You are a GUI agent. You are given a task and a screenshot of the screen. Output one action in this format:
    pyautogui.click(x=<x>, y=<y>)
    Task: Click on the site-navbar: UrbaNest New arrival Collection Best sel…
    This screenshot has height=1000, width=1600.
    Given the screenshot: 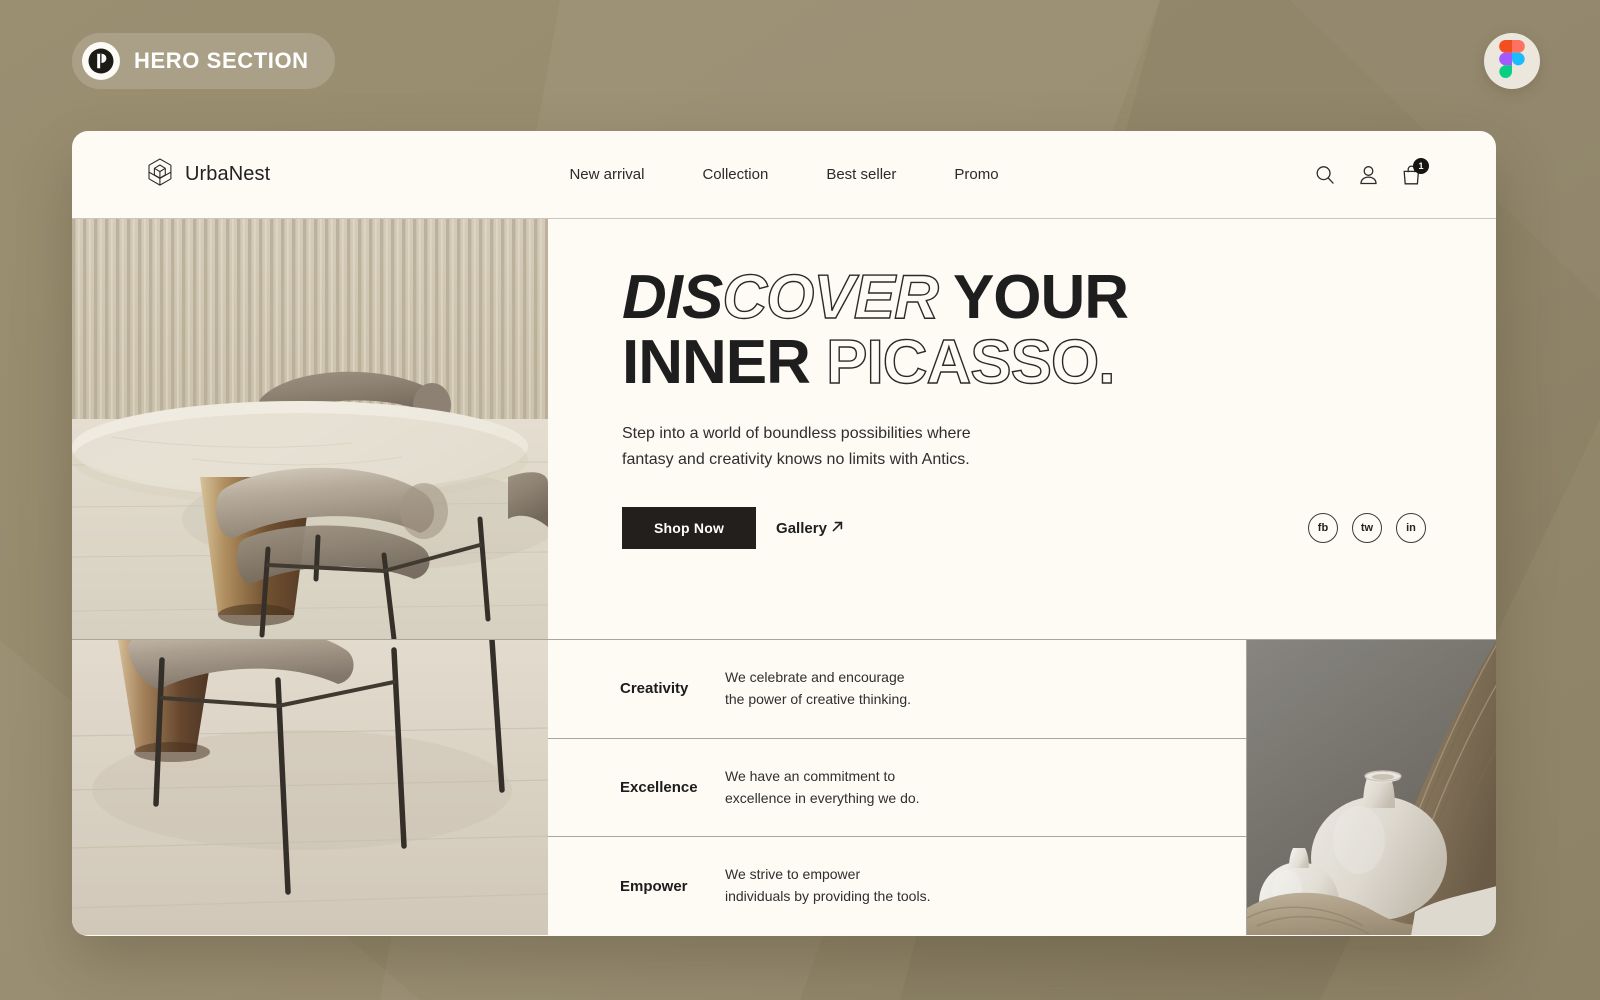 What is the action you would take?
    pyautogui.click(x=784, y=175)
    